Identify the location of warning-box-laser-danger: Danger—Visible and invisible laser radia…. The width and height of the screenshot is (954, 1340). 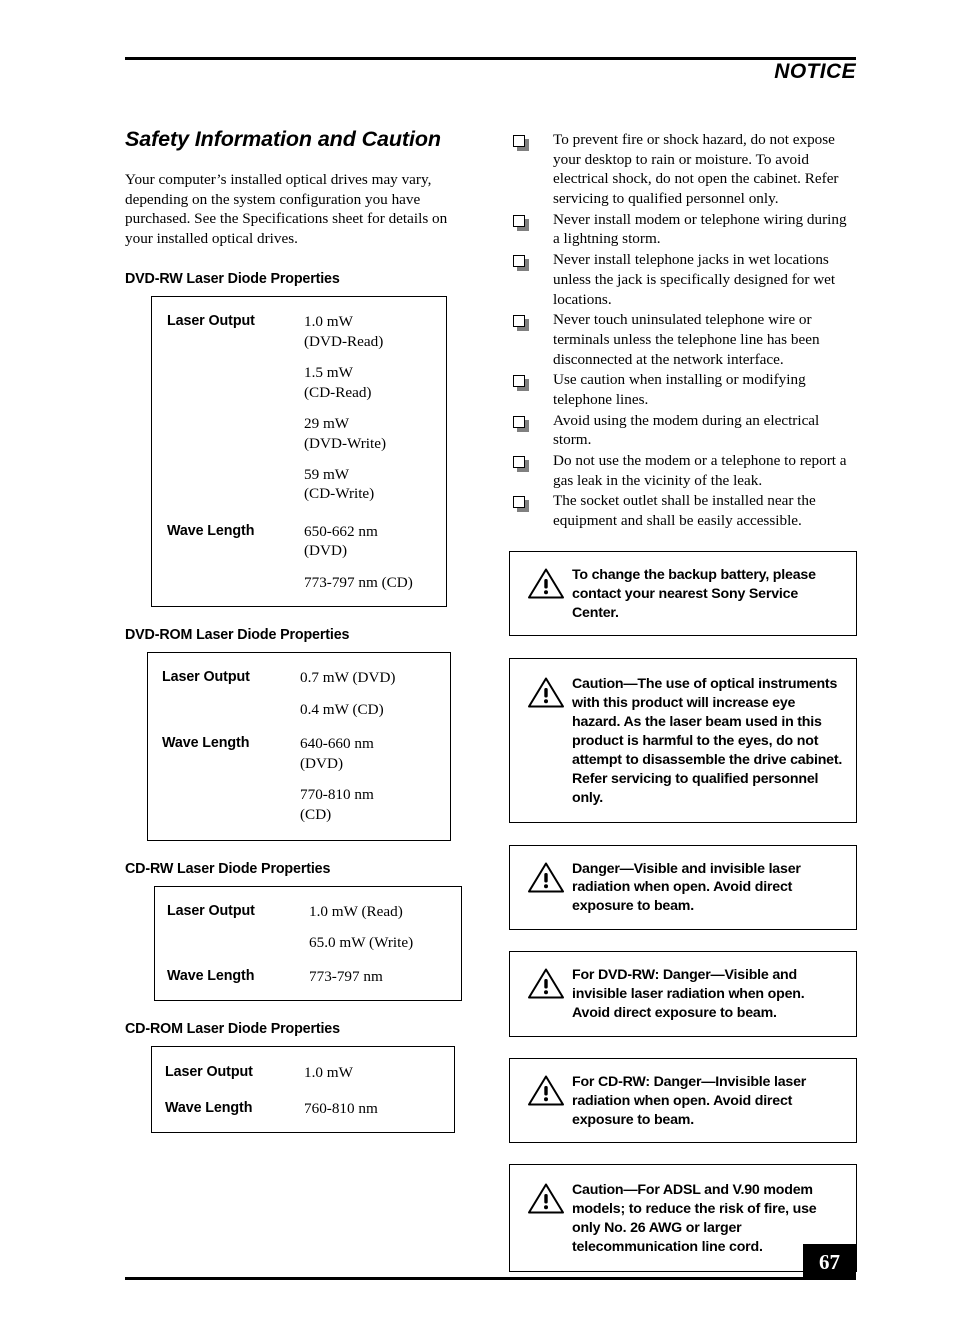
(683, 887).